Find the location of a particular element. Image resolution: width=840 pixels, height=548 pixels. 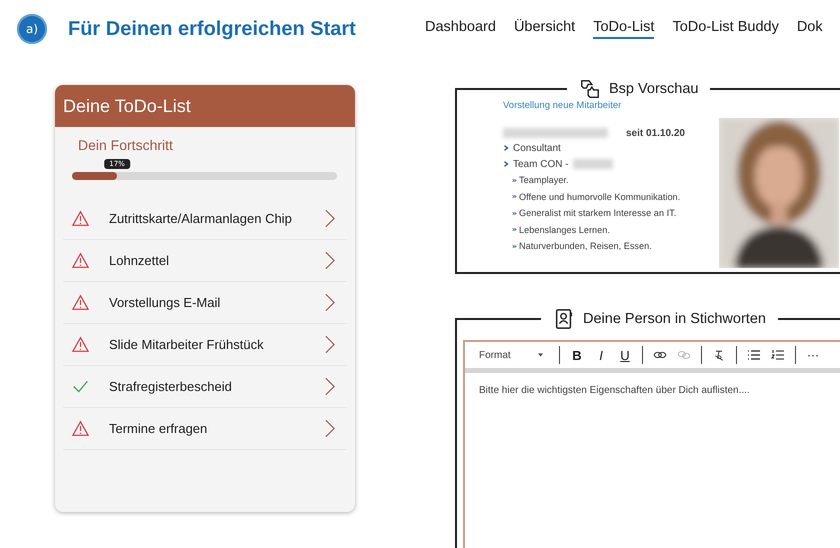

trait-text: Teamplayer. is located at coordinates (544, 180).